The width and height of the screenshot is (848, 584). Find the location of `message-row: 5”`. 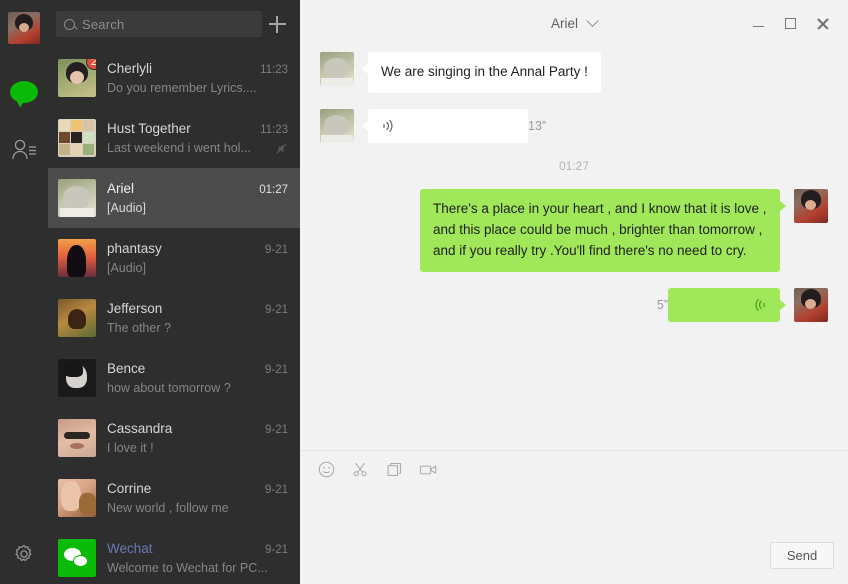

message-row: 5” is located at coordinates (574, 304).